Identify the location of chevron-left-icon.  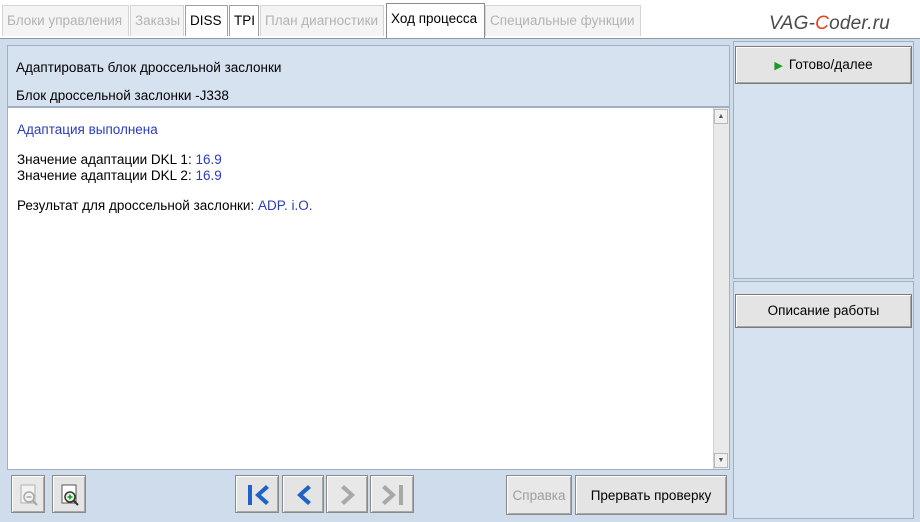
(304, 495).